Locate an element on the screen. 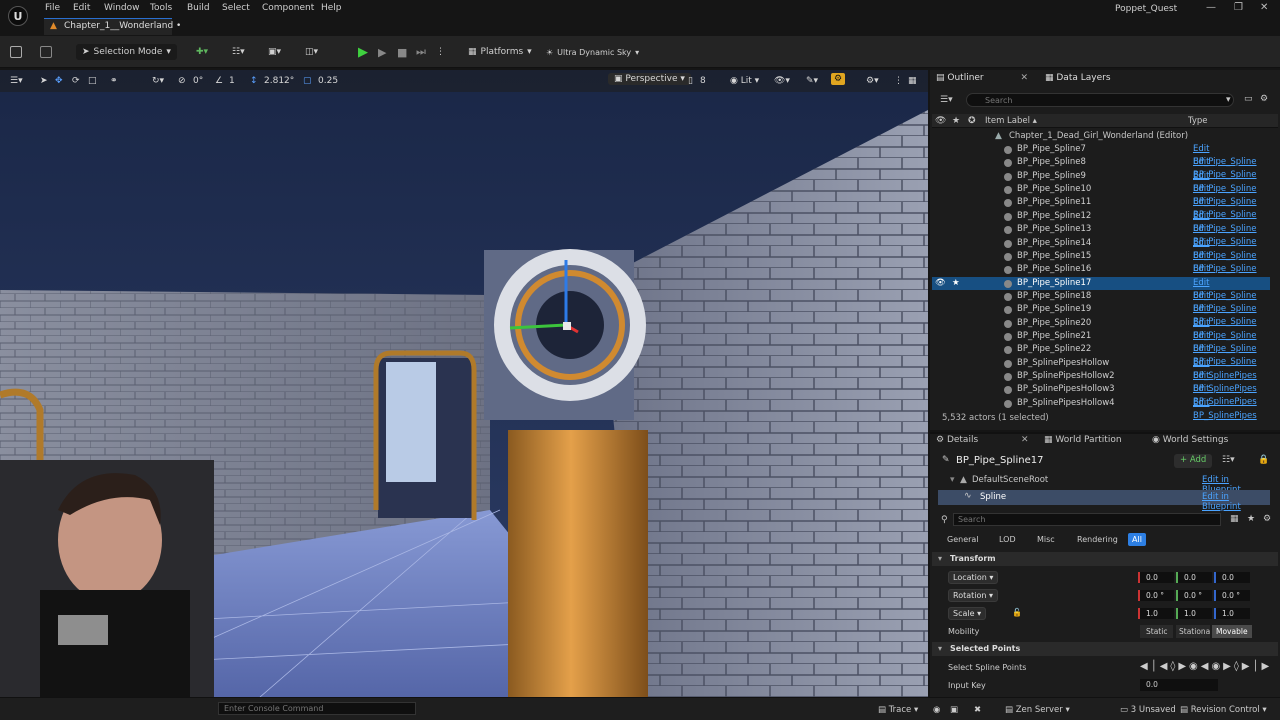  scale-x-field: 1.0 is located at coordinates (1156, 613).